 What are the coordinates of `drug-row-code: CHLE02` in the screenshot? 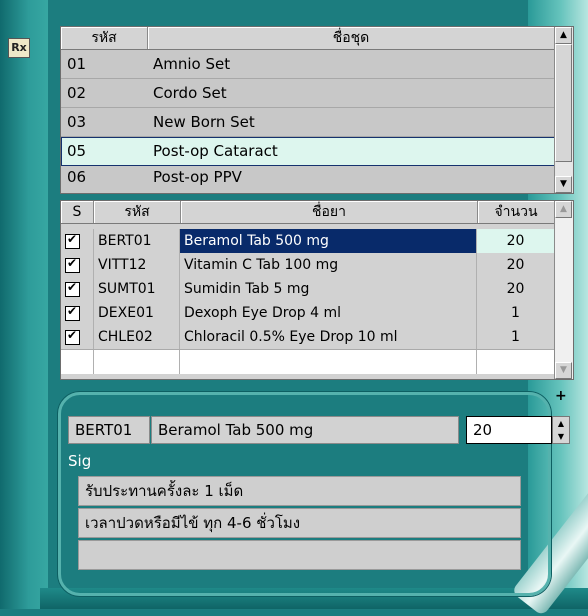 It's located at (137, 337).